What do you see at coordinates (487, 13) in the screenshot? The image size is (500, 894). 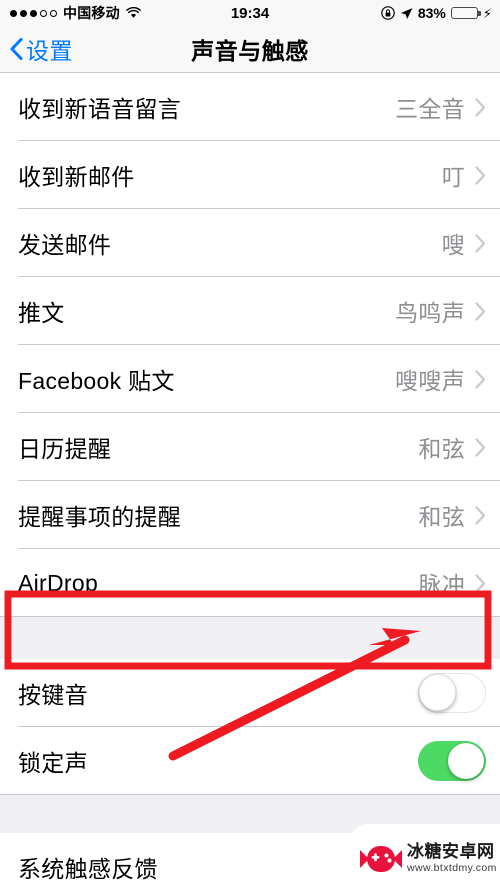 I see `lightning-bolt-icon: ⚡` at bounding box center [487, 13].